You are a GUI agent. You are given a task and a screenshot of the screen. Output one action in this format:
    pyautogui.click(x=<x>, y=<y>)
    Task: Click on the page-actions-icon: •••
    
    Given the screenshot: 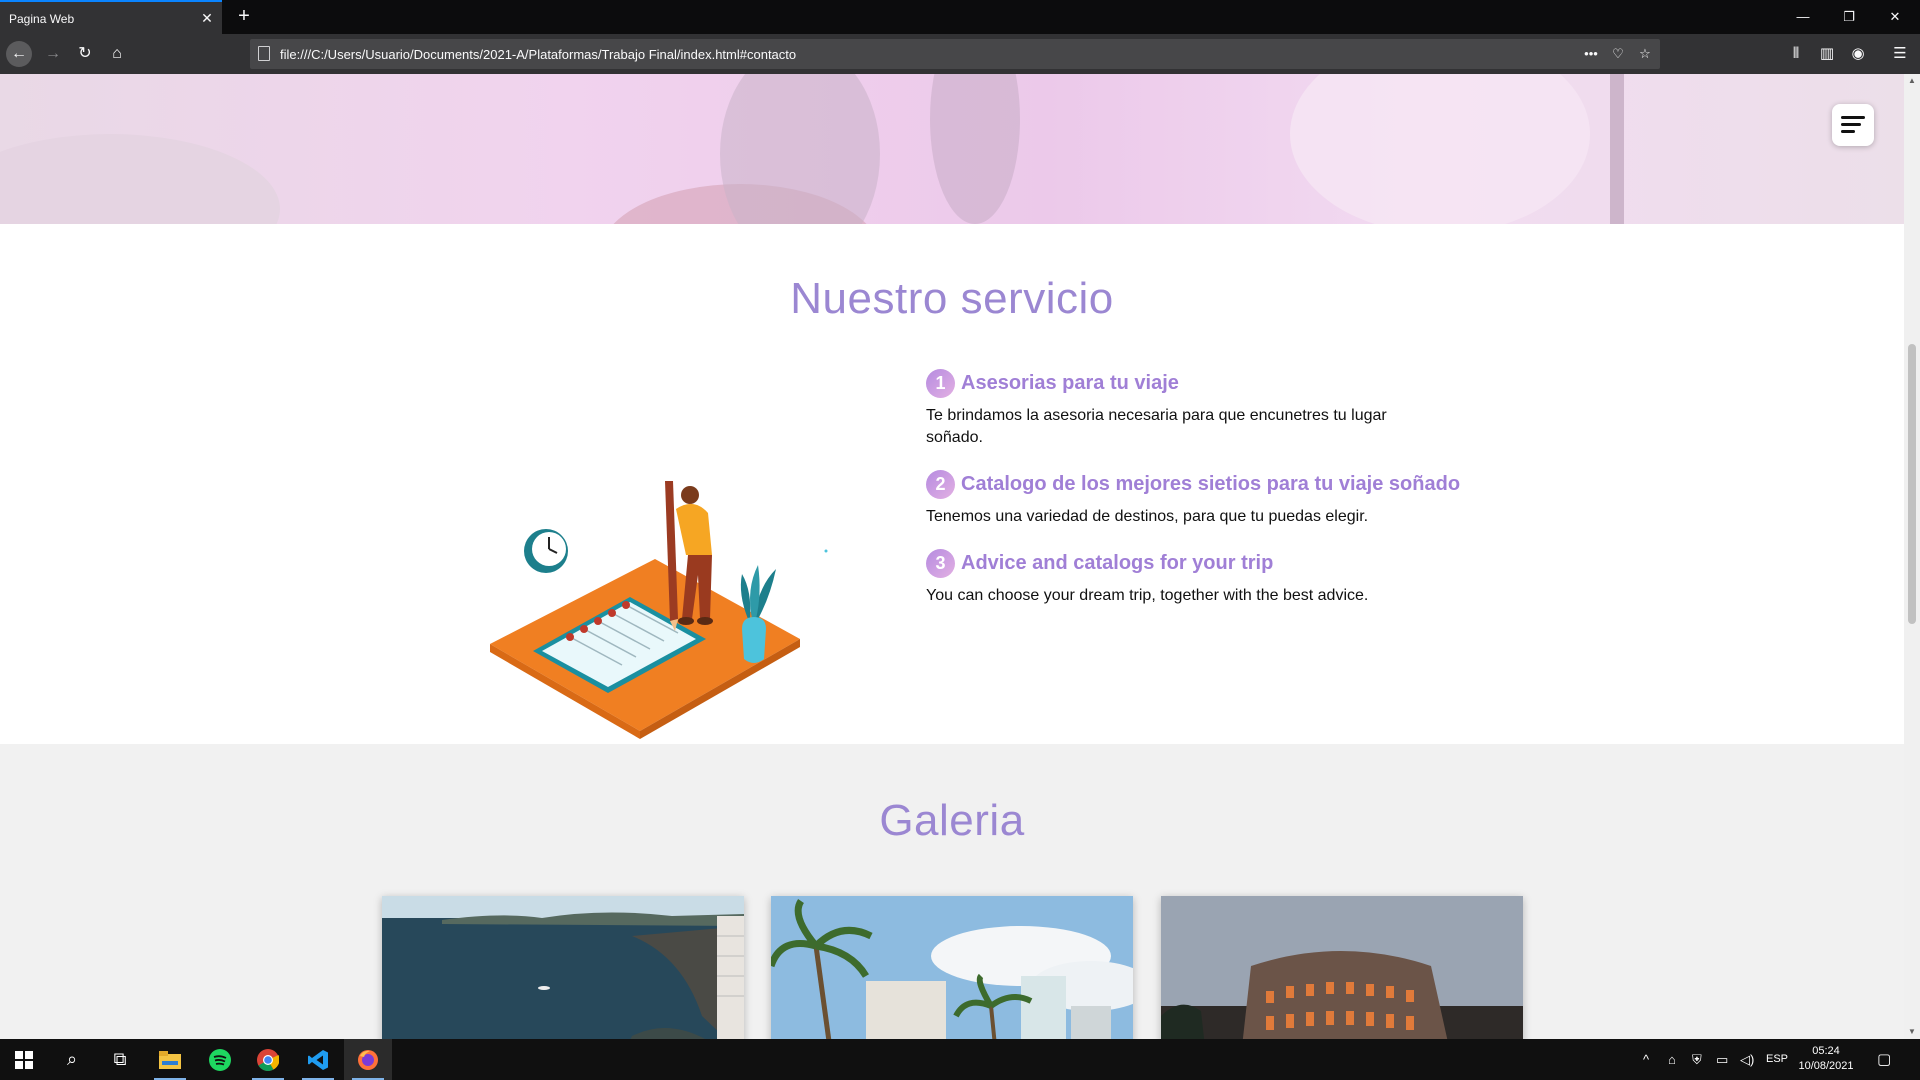 What is the action you would take?
    pyautogui.click(x=1591, y=54)
    